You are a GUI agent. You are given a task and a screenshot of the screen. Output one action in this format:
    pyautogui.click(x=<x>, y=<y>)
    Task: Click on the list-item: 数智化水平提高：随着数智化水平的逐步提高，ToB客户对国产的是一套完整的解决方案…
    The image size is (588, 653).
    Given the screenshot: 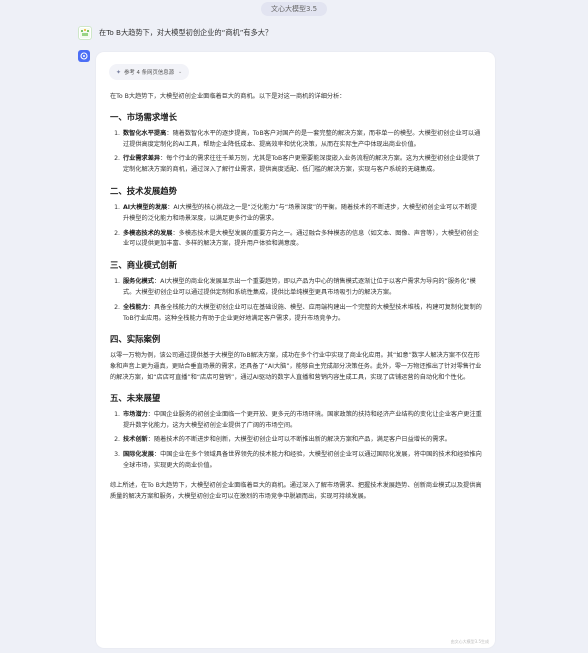 What is the action you would take?
    pyautogui.click(x=302, y=140)
    